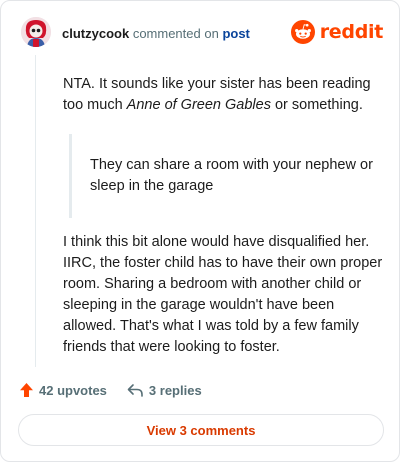 The width and height of the screenshot is (400, 462). What do you see at coordinates (201, 430) in the screenshot?
I see `view-comments-button: View 3 comments` at bounding box center [201, 430].